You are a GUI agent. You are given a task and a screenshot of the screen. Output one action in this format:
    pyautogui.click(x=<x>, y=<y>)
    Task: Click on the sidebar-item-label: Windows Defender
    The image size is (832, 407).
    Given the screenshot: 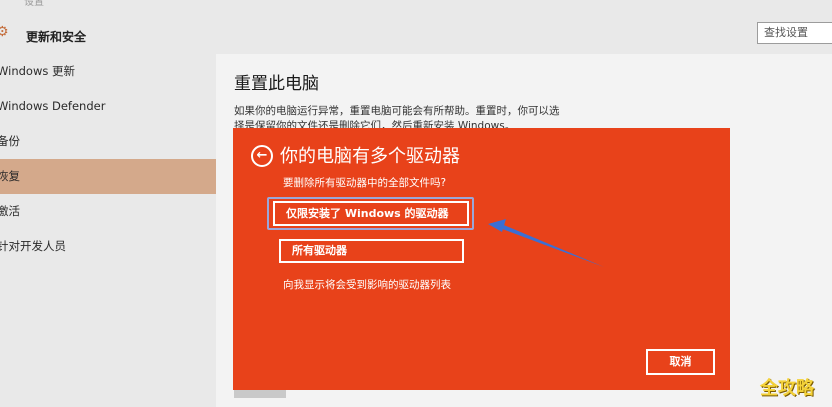 What is the action you would take?
    pyautogui.click(x=53, y=106)
    